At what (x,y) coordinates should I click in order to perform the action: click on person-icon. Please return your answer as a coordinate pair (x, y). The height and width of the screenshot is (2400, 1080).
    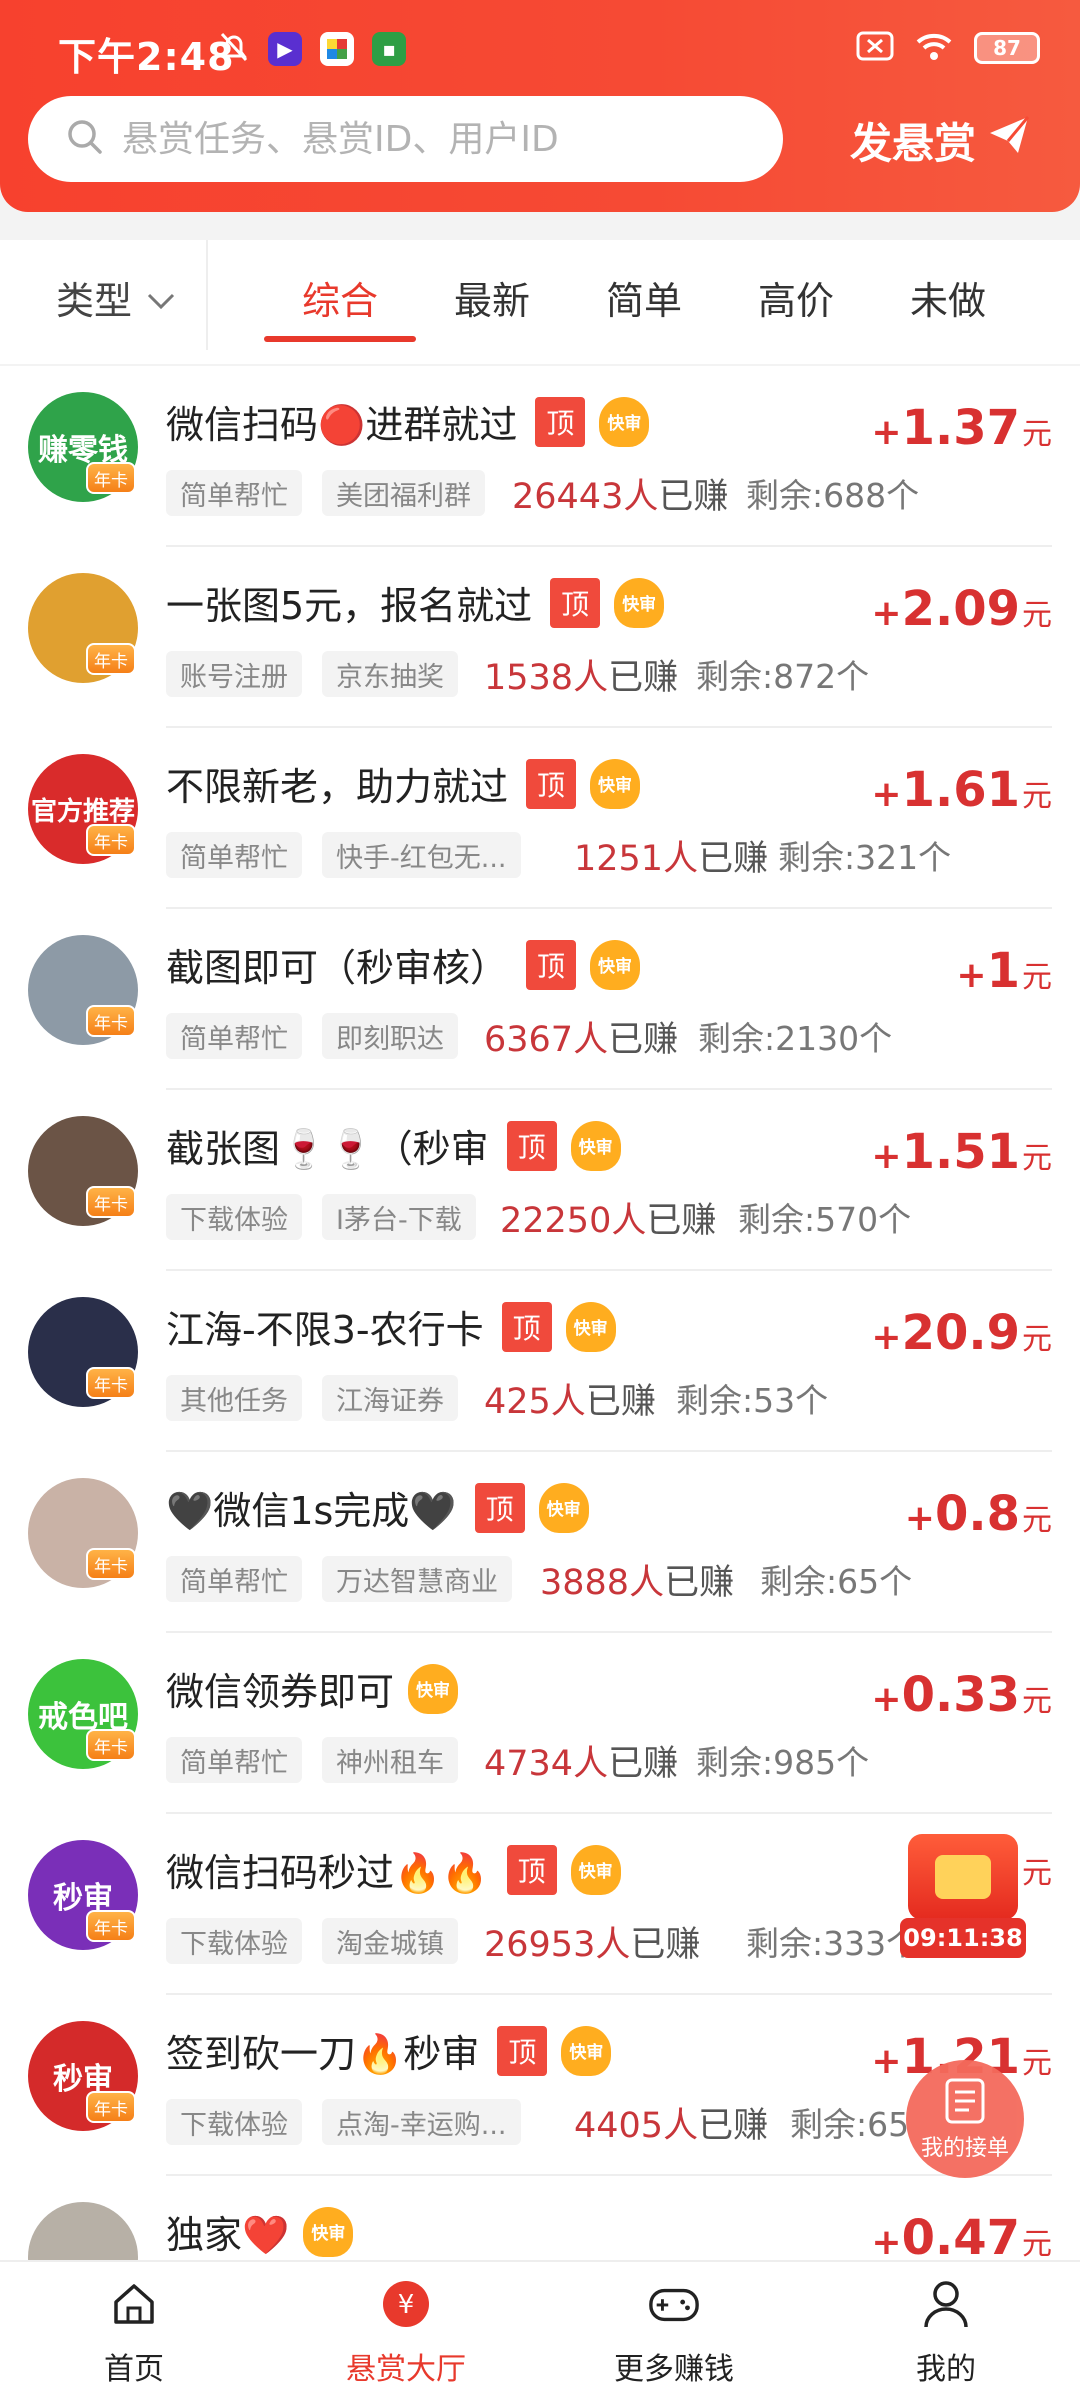
    Looking at the image, I should click on (946, 2304).